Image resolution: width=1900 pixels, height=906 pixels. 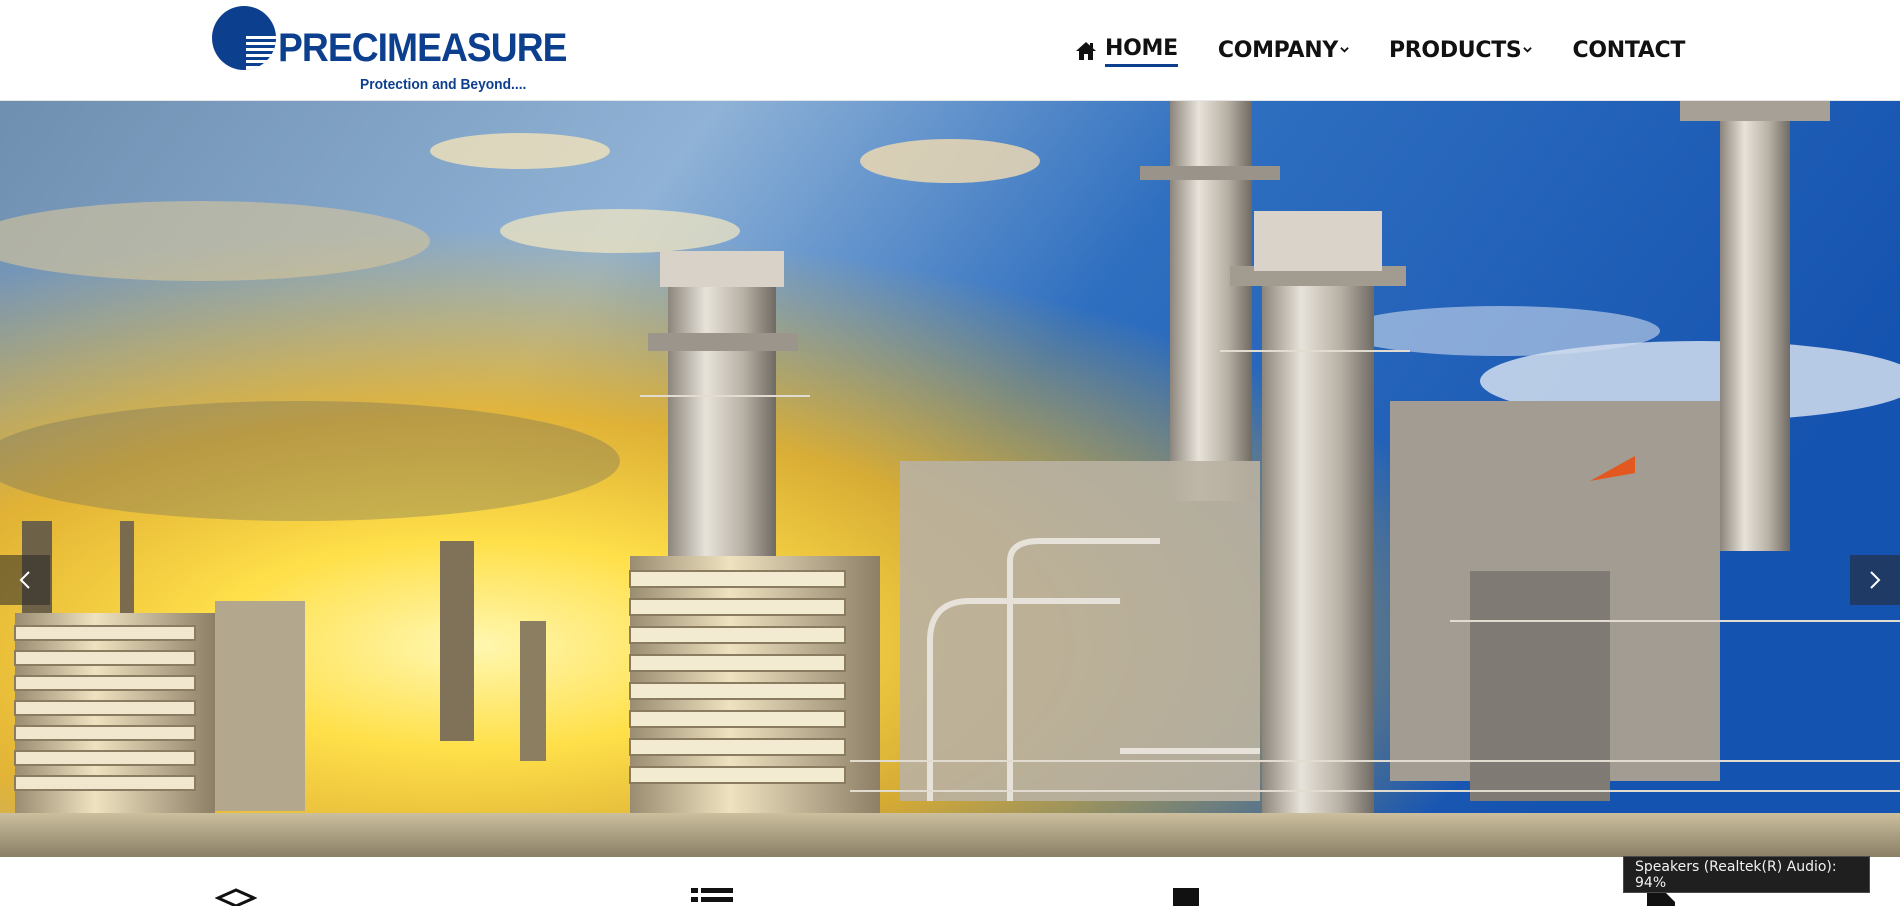 I want to click on volume-tooltip: Speakers (Realtek(R) Audio): 94%, so click(x=1746, y=874).